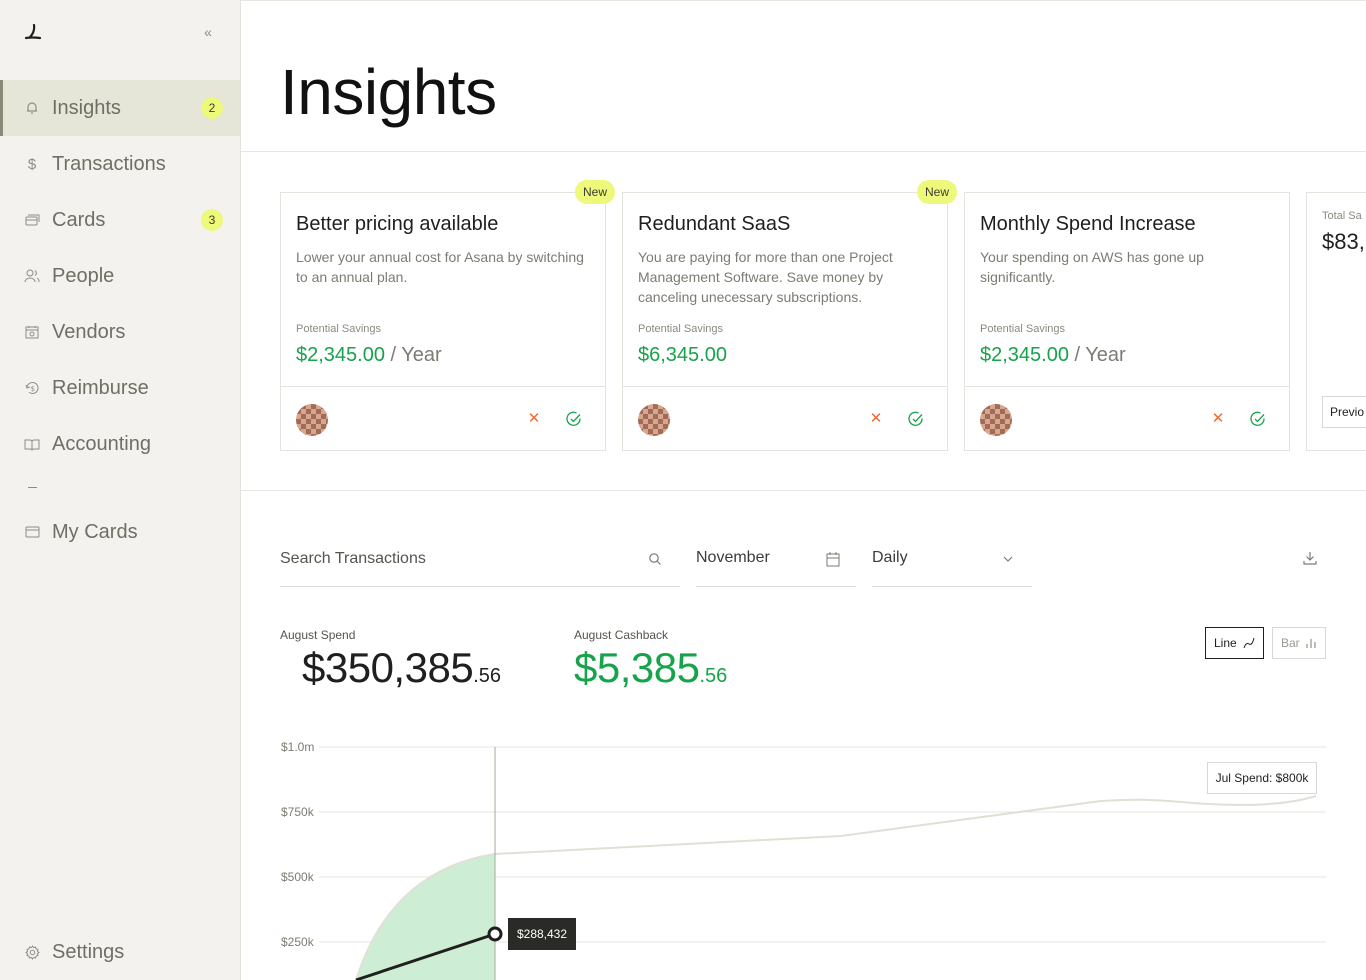 This screenshot has width=1366, height=980. I want to click on card-icon, so click(32, 532).